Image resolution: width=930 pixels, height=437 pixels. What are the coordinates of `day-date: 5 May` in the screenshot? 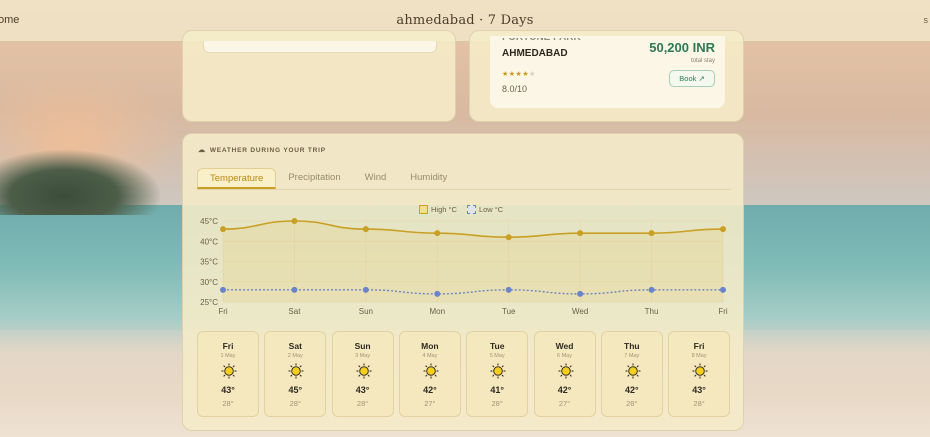 It's located at (497, 356).